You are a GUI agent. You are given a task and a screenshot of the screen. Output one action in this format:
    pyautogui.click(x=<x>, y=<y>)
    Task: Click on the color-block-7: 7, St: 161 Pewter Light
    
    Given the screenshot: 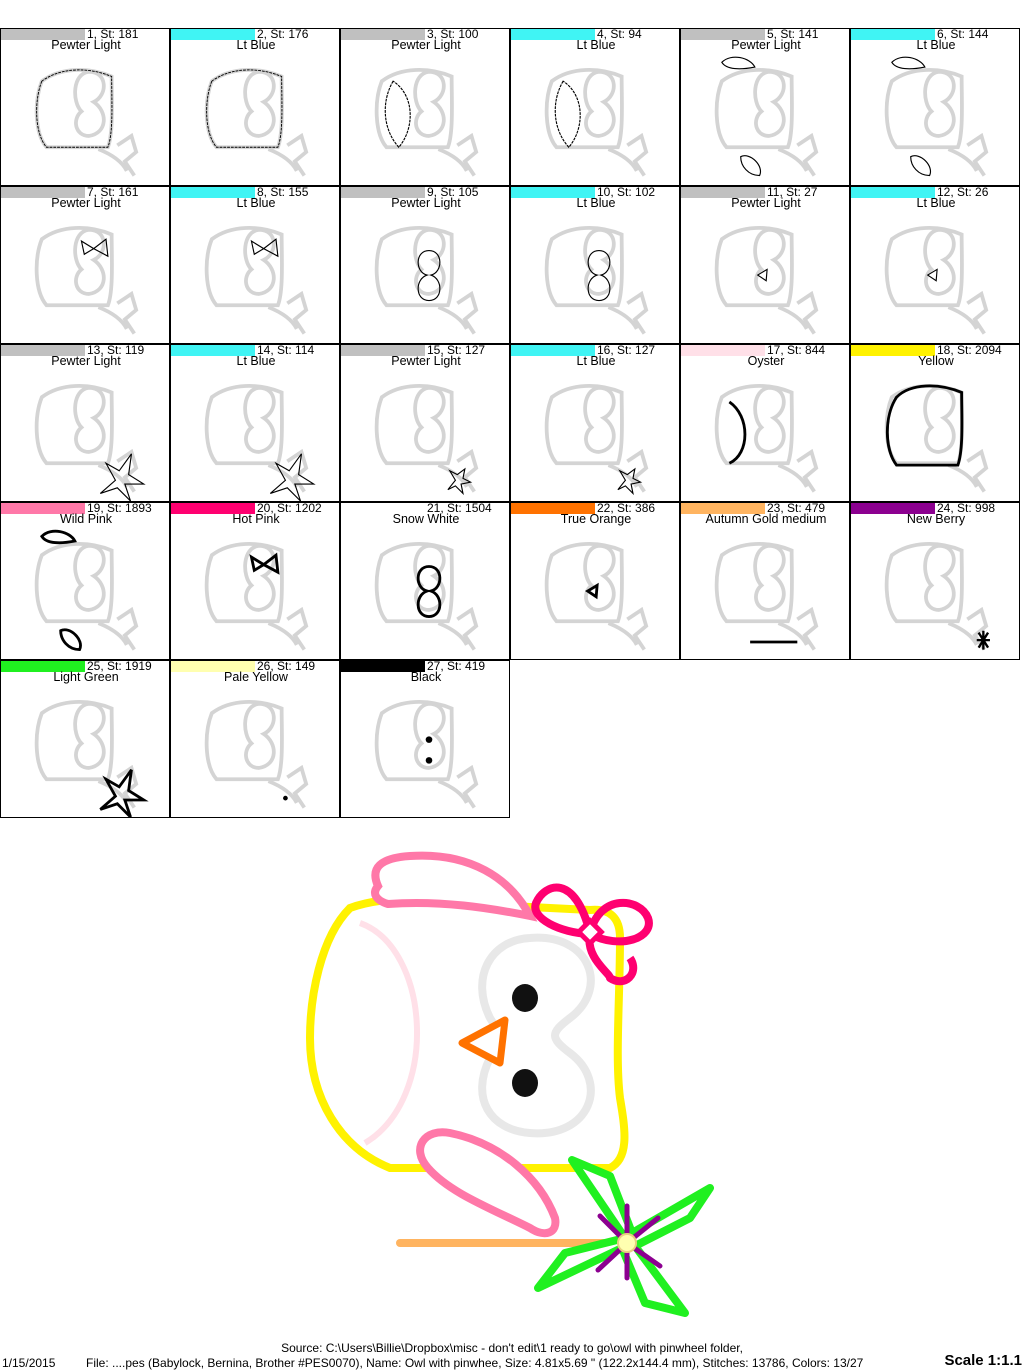 What is the action you would take?
    pyautogui.click(x=85, y=265)
    